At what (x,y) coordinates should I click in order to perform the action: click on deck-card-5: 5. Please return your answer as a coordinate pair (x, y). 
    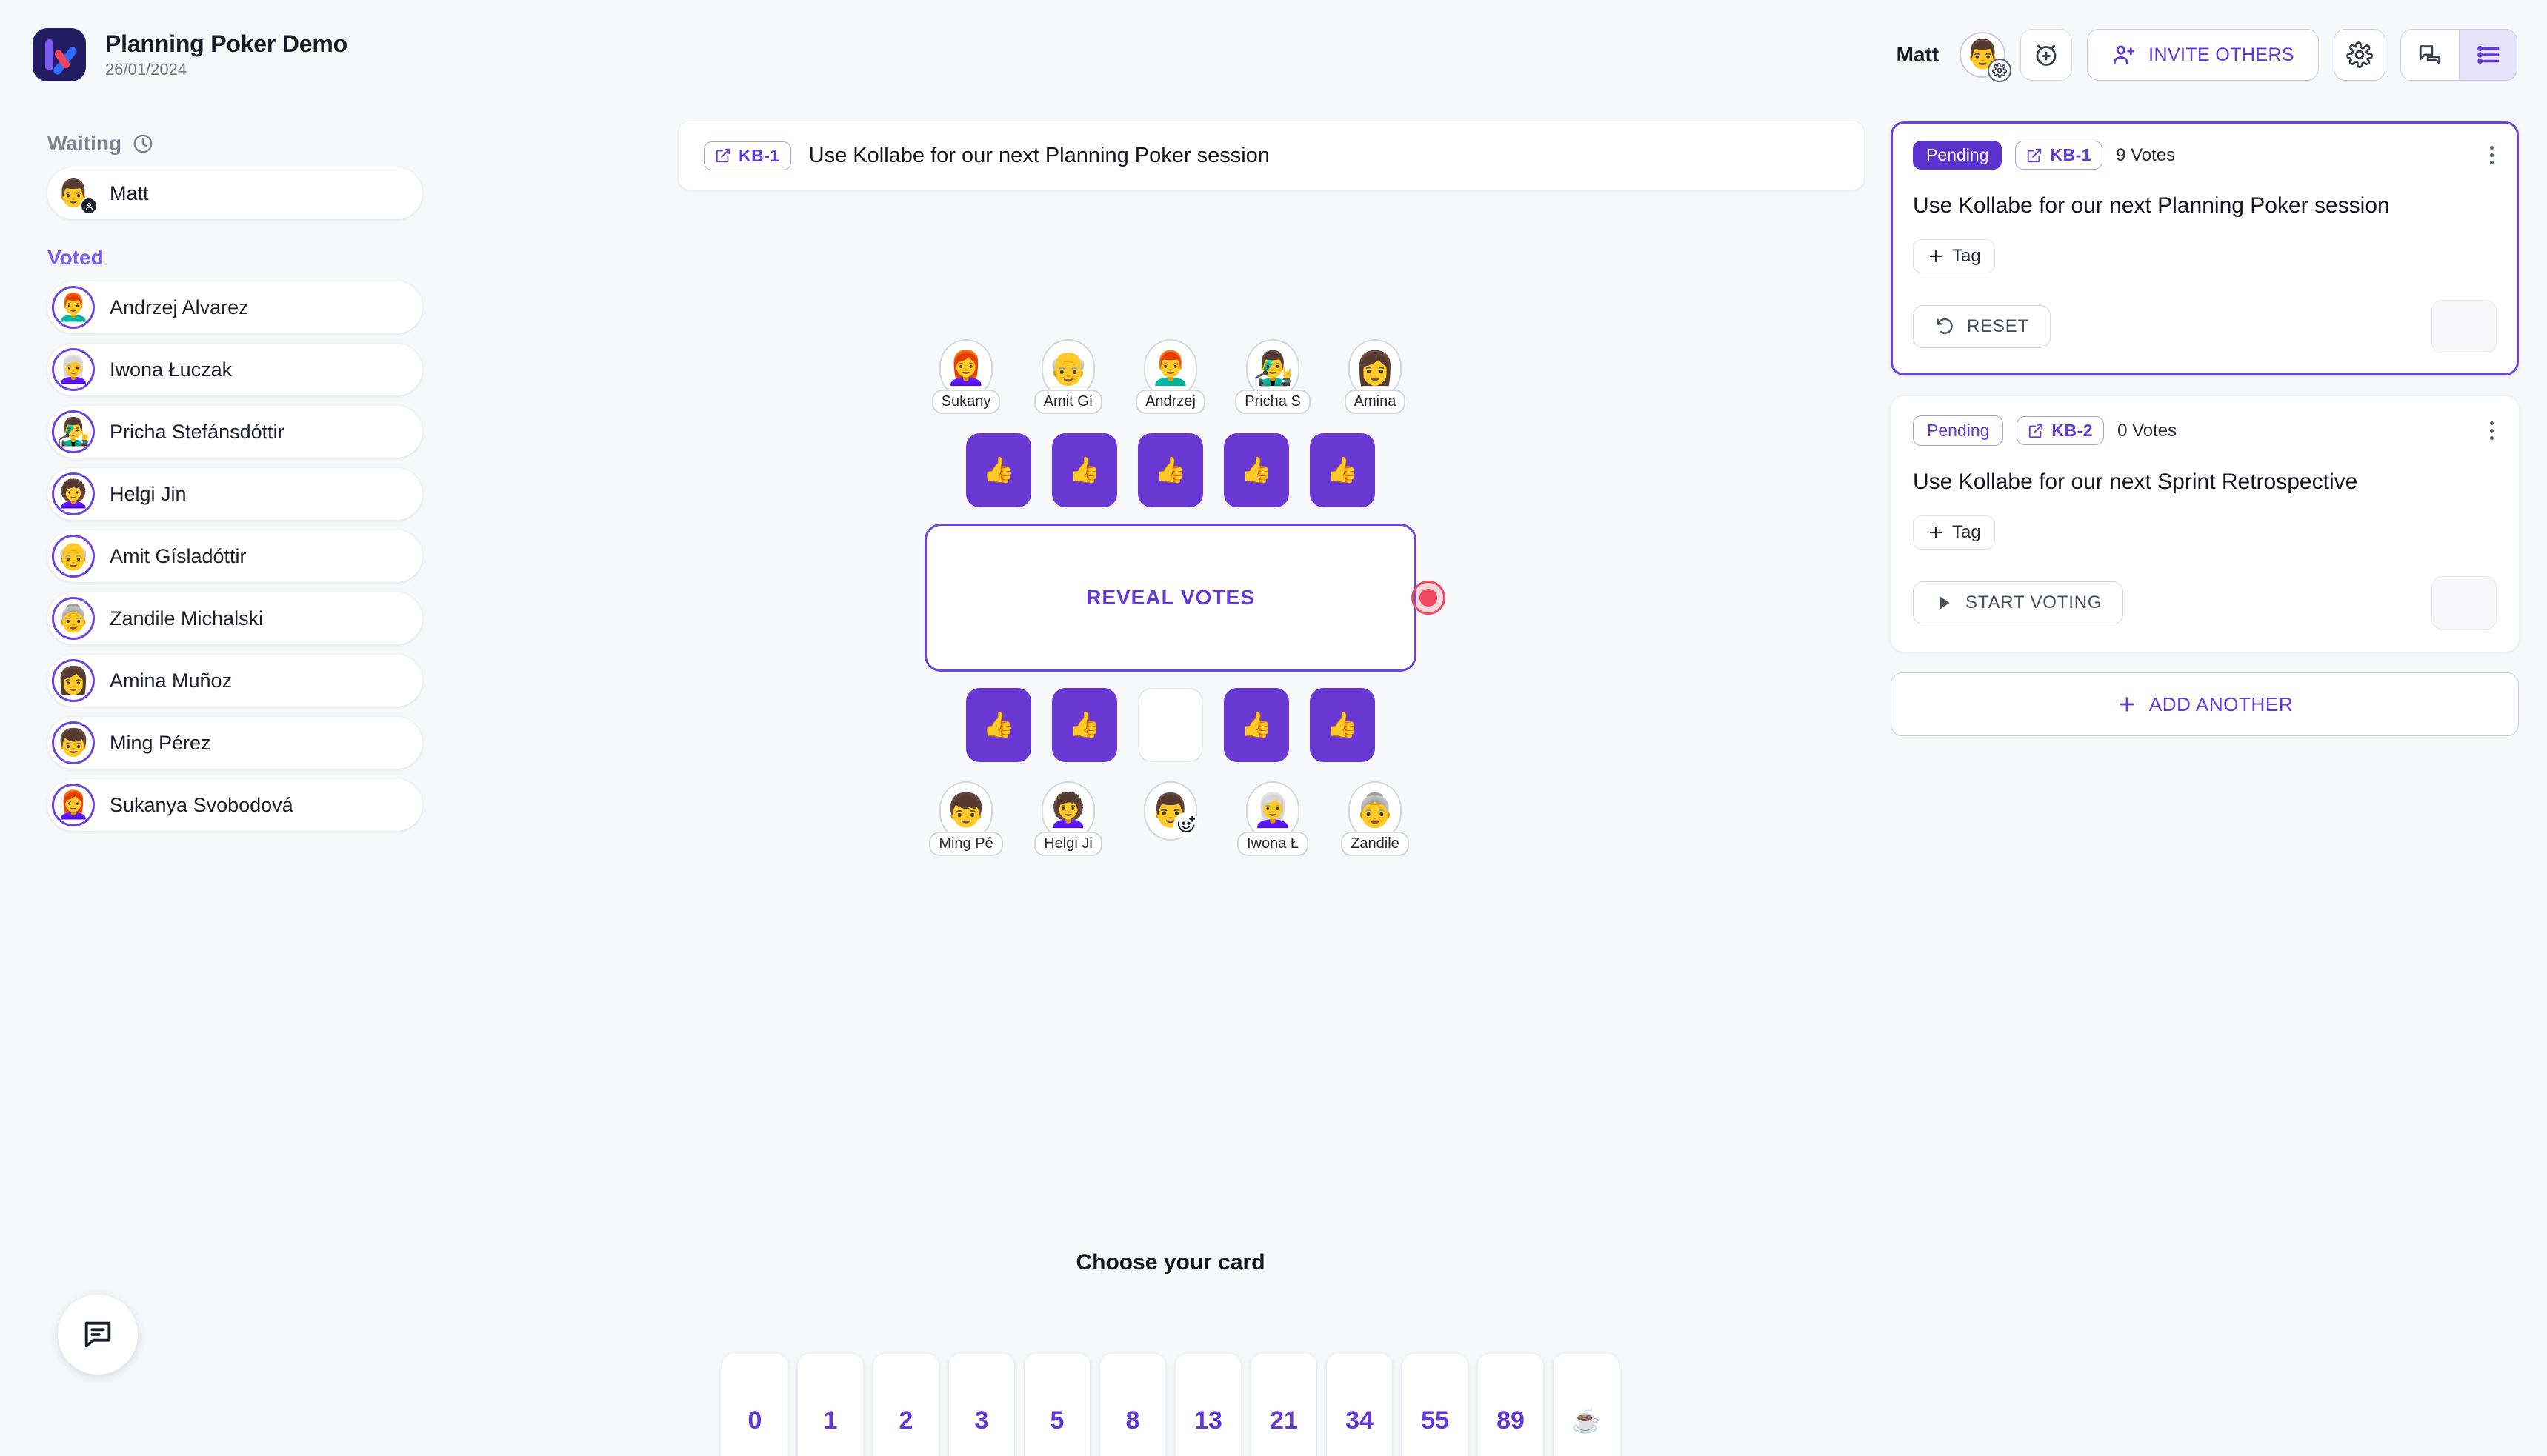
    Looking at the image, I should click on (1057, 1405).